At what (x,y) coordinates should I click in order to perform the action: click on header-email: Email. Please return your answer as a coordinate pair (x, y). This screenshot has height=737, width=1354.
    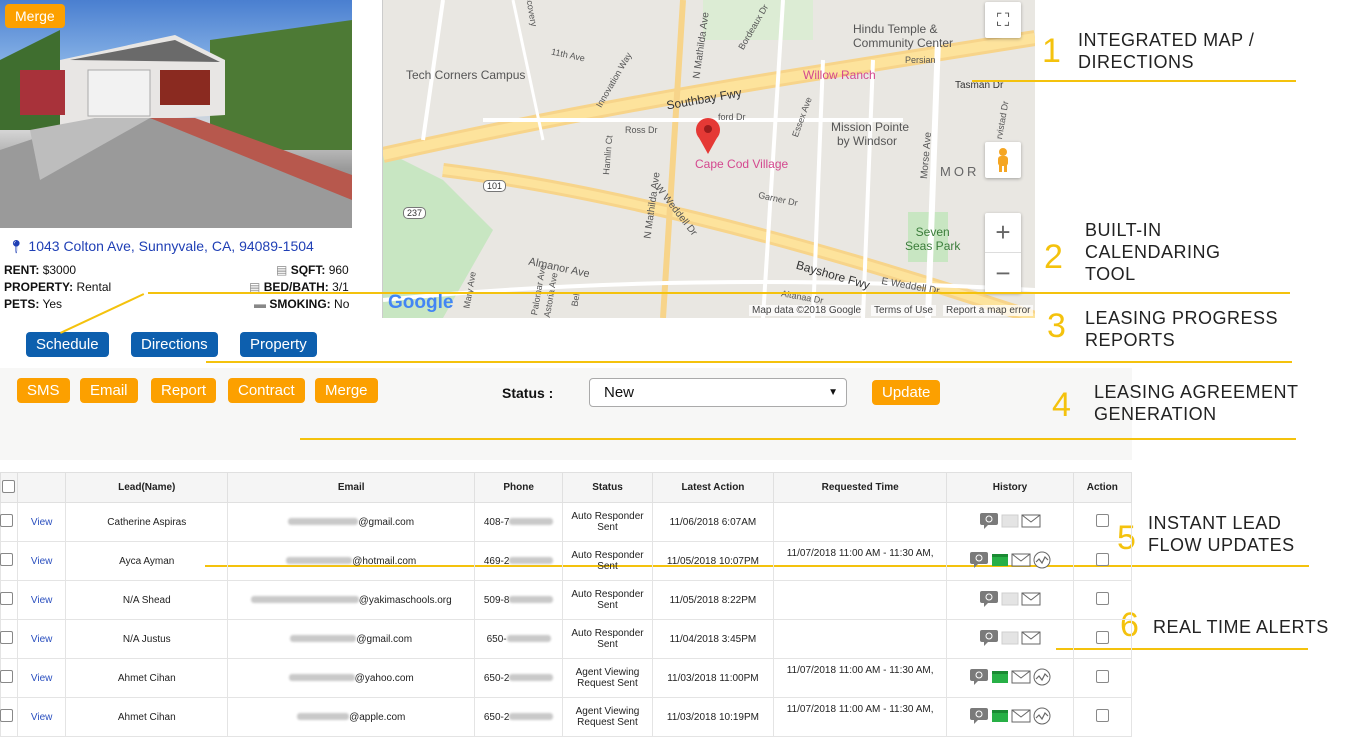
    Looking at the image, I should click on (351, 487).